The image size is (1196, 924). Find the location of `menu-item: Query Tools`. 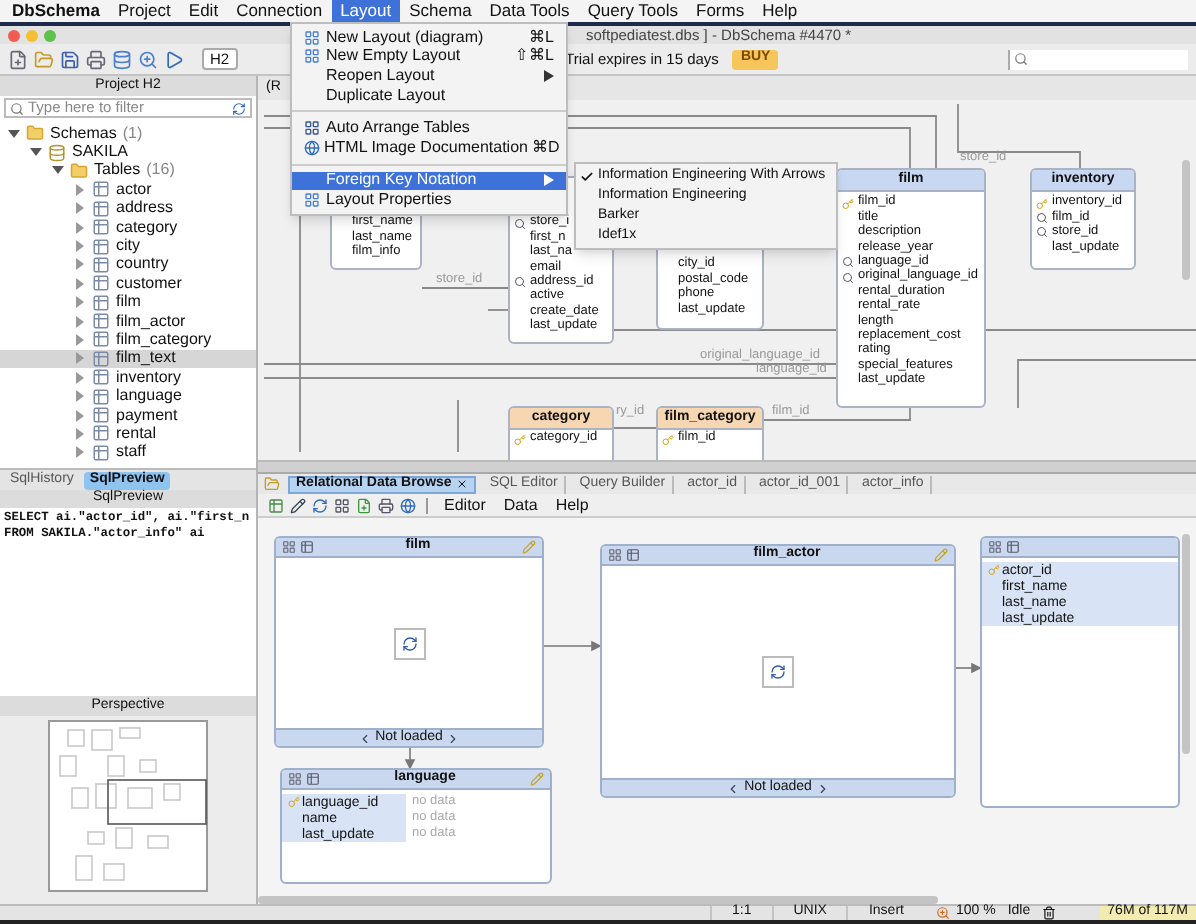

menu-item: Query Tools is located at coordinates (633, 11).